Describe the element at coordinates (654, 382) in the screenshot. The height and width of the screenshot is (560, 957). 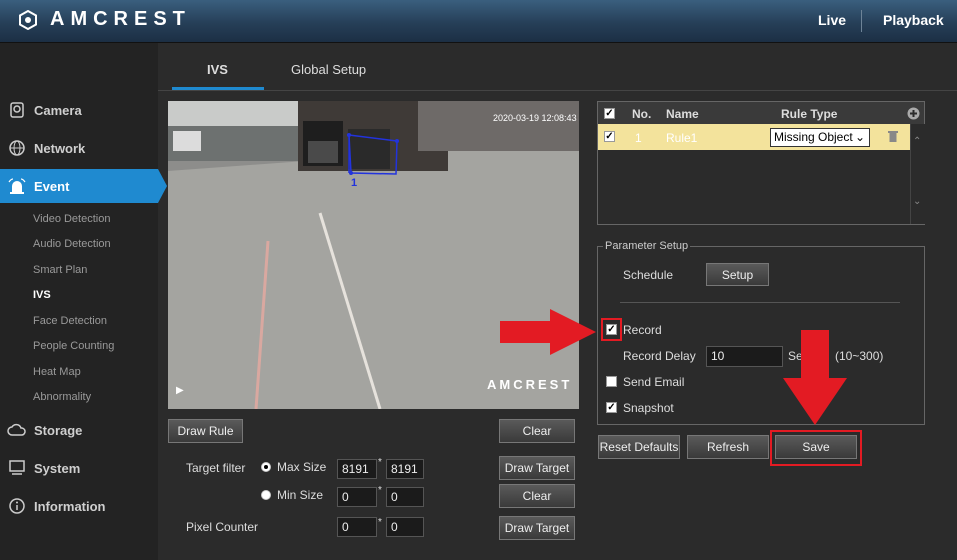
I see `send-email-label: Send Email` at that location.